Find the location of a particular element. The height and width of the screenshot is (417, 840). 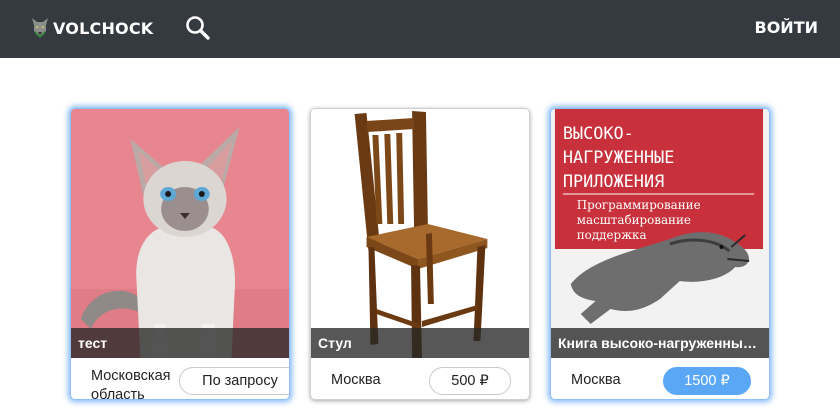

brand-link: VOLCHOCK is located at coordinates (92, 28).